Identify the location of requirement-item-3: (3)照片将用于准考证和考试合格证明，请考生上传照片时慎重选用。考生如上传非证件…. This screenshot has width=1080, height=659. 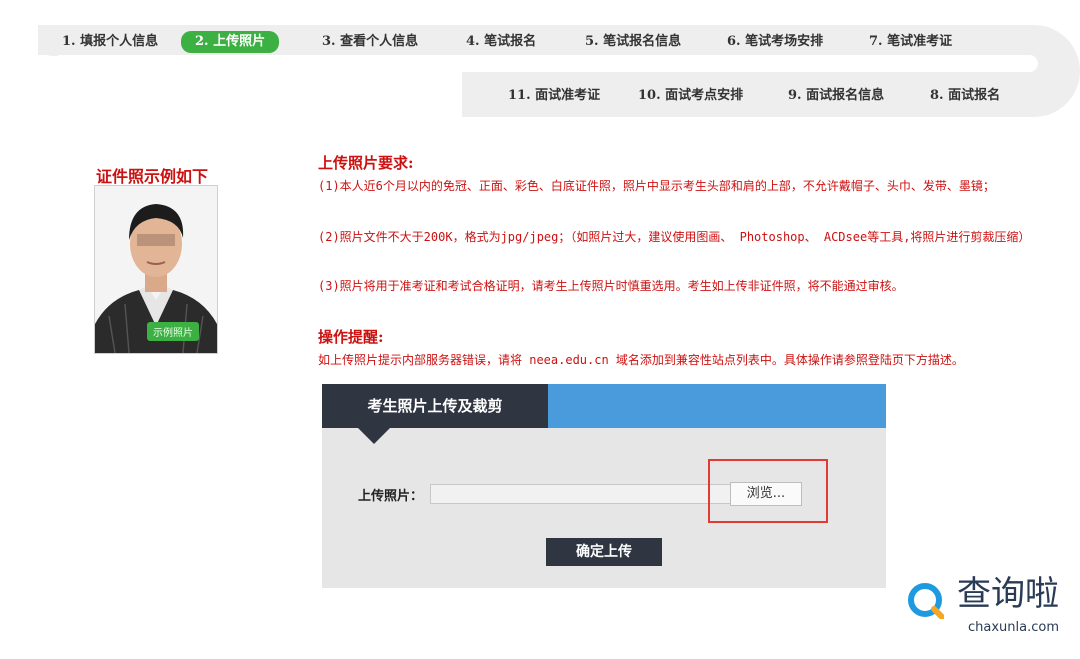
(611, 286).